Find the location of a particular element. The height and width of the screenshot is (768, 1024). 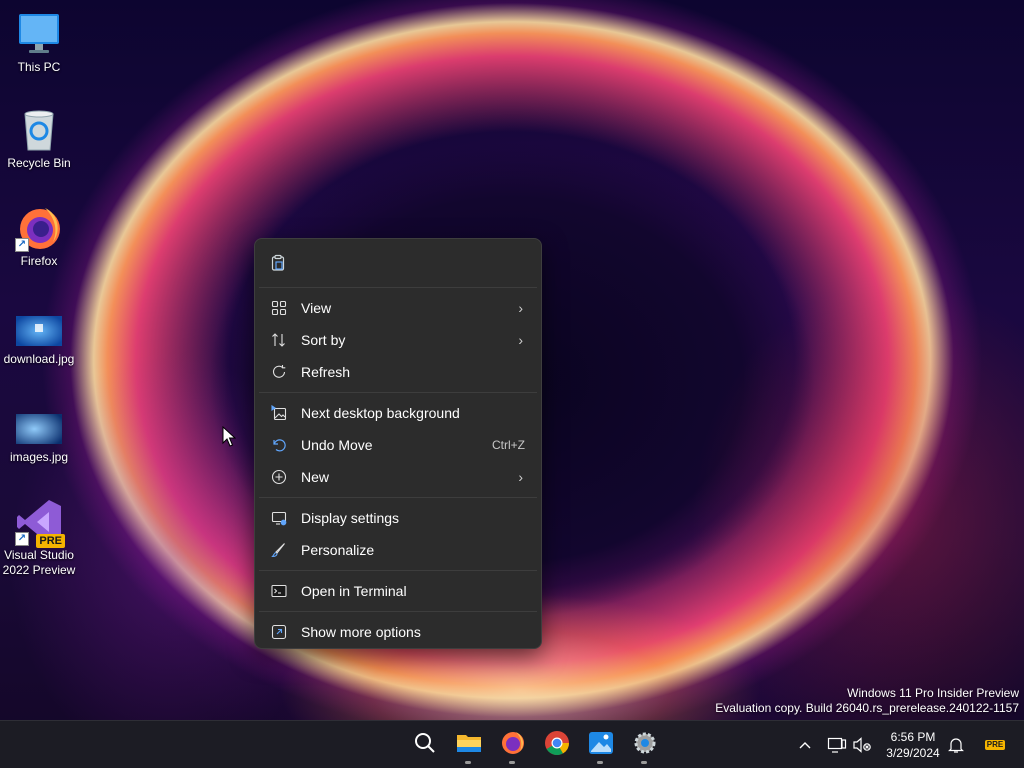

desktop-icon-firefox: ↗ Firefox is located at coordinates (39, 236).